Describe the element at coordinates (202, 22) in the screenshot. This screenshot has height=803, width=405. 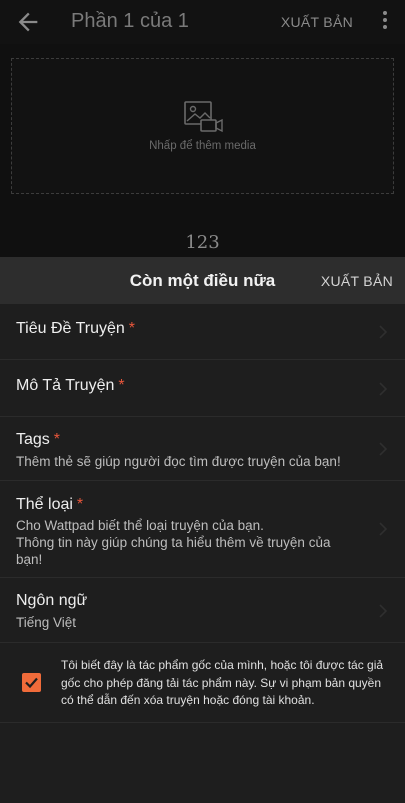
I see `top-app-bar: Phần 1 của 1 XUẤT BẢN` at that location.